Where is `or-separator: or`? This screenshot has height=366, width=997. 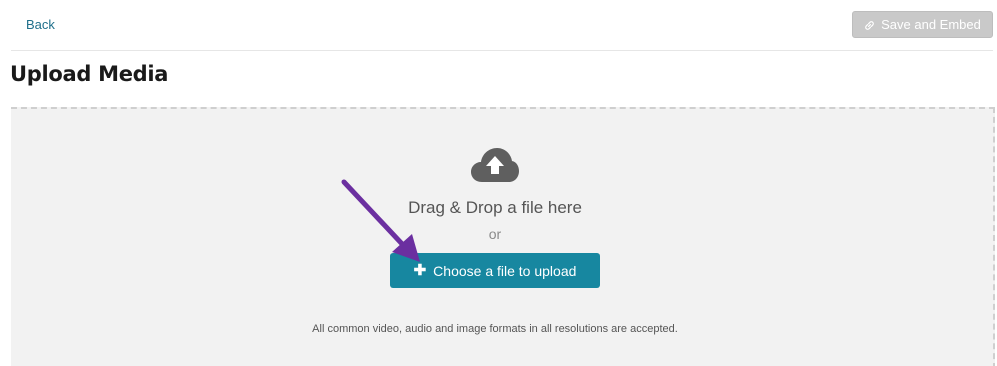
or-separator: or is located at coordinates (495, 234).